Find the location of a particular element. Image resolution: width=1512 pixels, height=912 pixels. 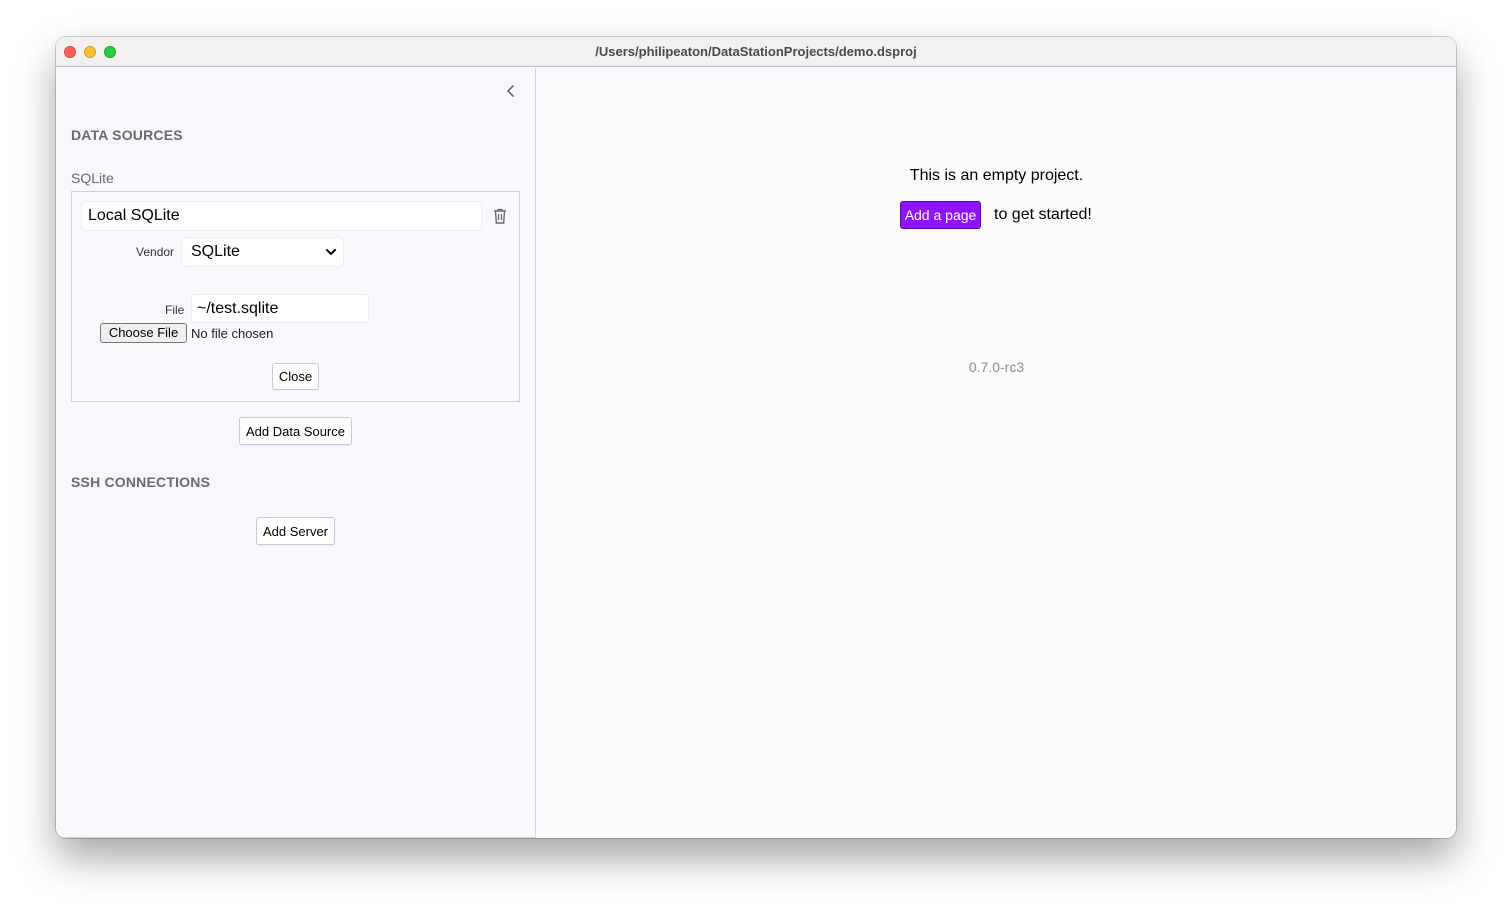

add-page-button: Add a page is located at coordinates (940, 215).